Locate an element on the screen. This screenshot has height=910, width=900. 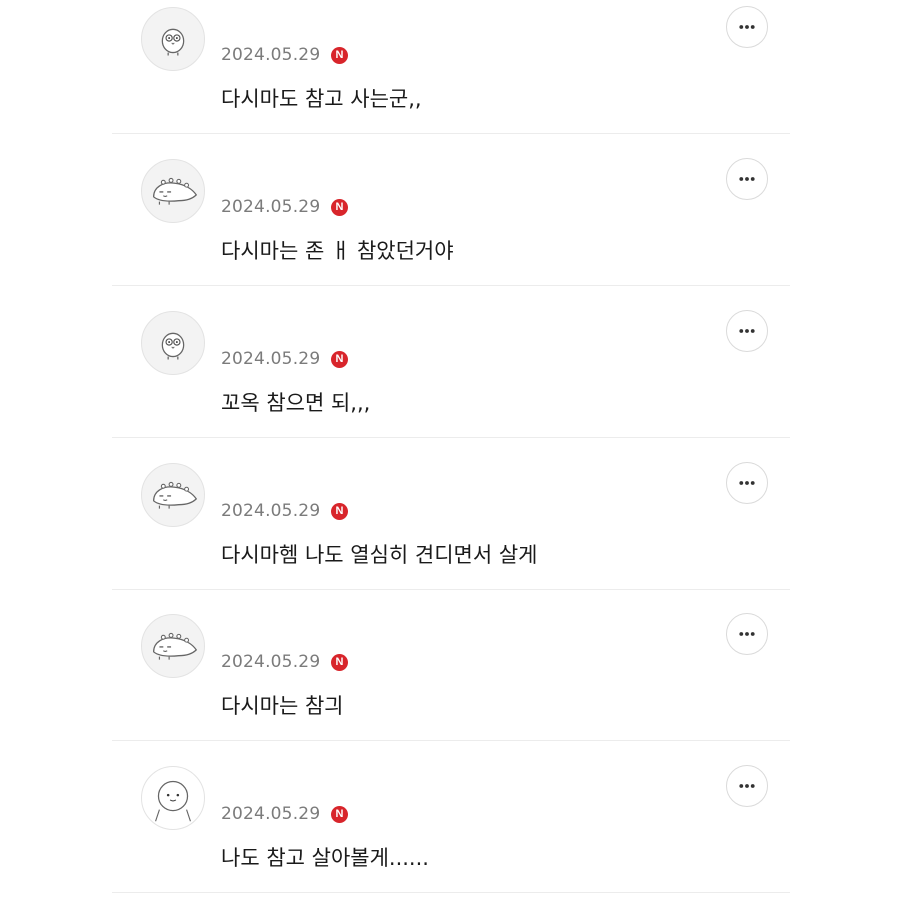
round-character-icon is located at coordinates (173, 801).